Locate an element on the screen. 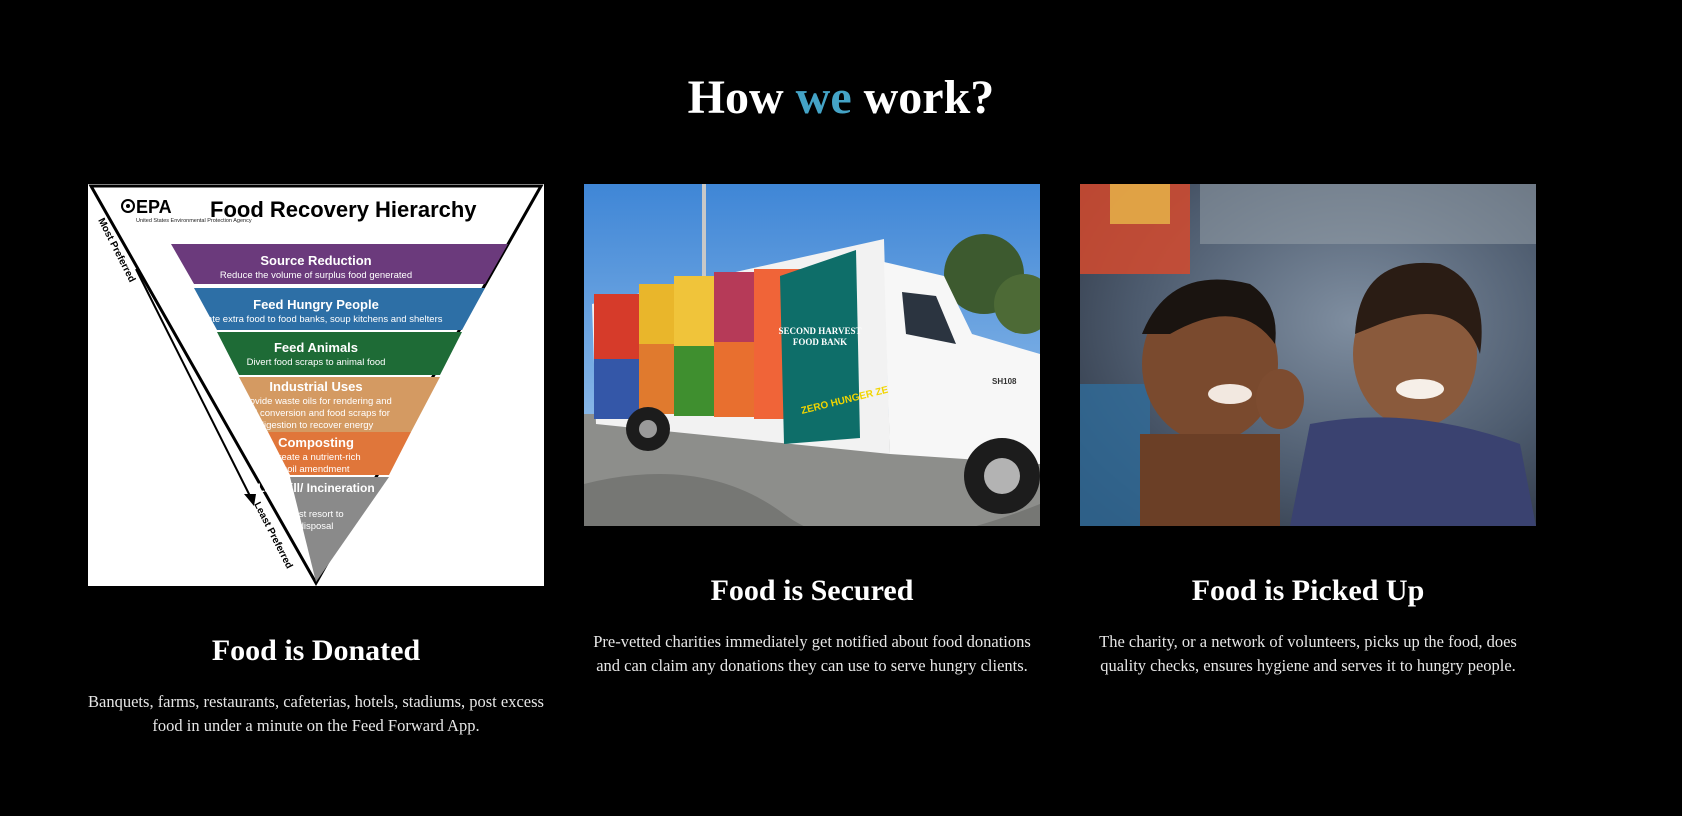 The image size is (1682, 816). heading-text-how: How is located at coordinates (735, 97).